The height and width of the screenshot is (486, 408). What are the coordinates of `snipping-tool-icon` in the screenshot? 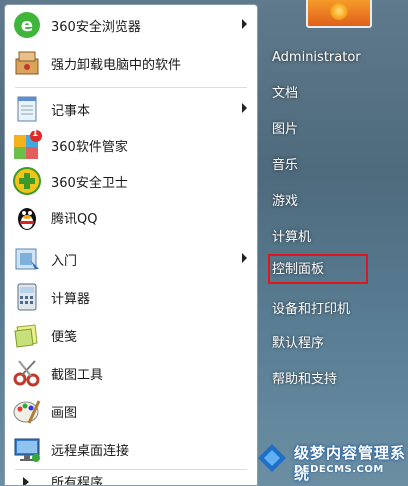 It's located at (27, 373).